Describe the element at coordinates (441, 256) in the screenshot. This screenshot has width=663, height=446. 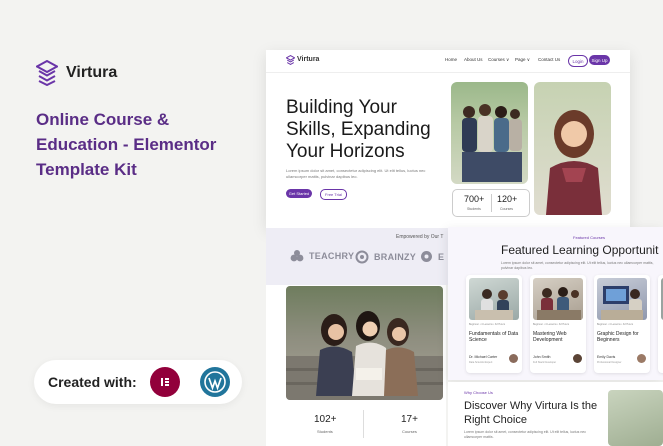
I see `third-partner-label: E` at that location.